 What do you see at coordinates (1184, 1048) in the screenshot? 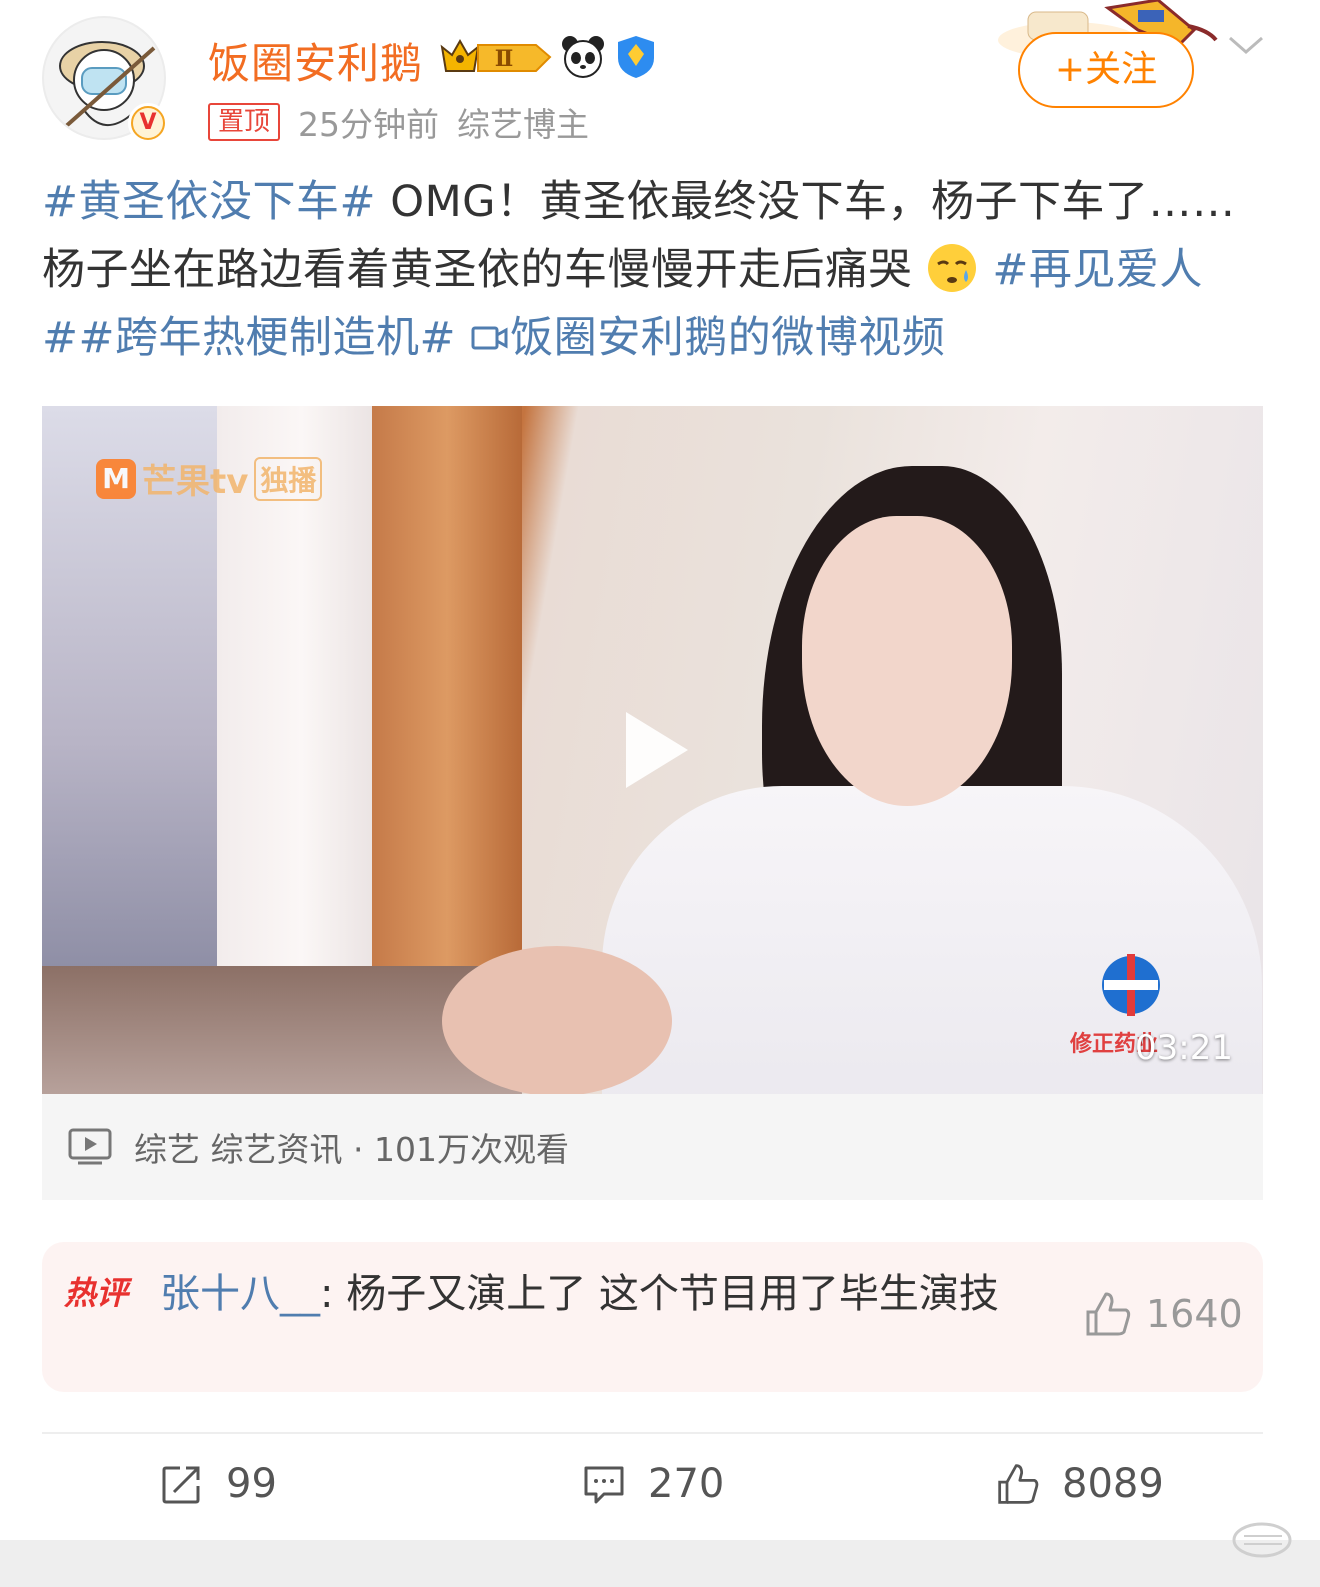
I see `video-duration: 03:21` at bounding box center [1184, 1048].